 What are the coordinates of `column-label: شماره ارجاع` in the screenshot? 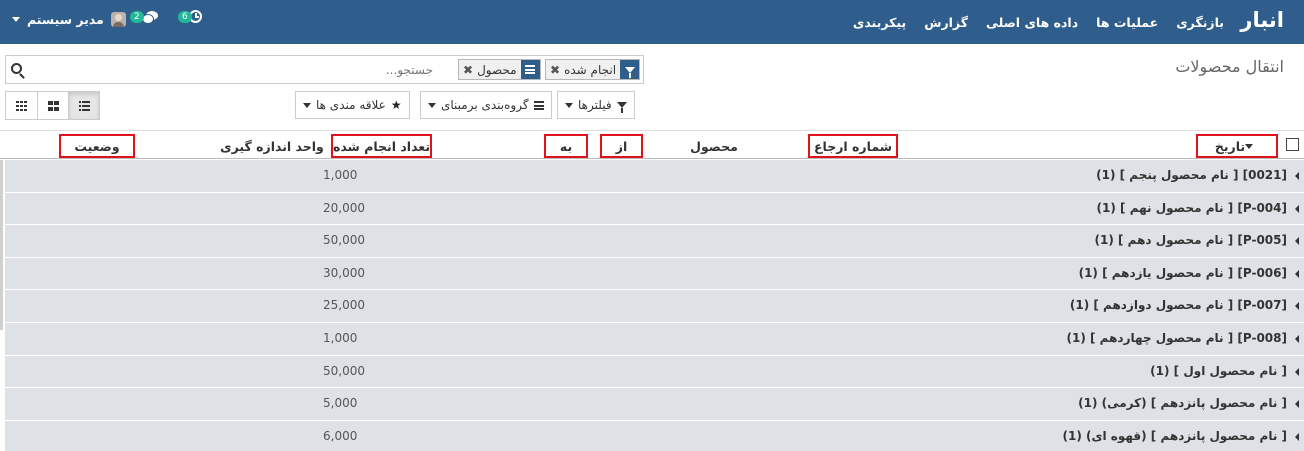 It's located at (852, 146).